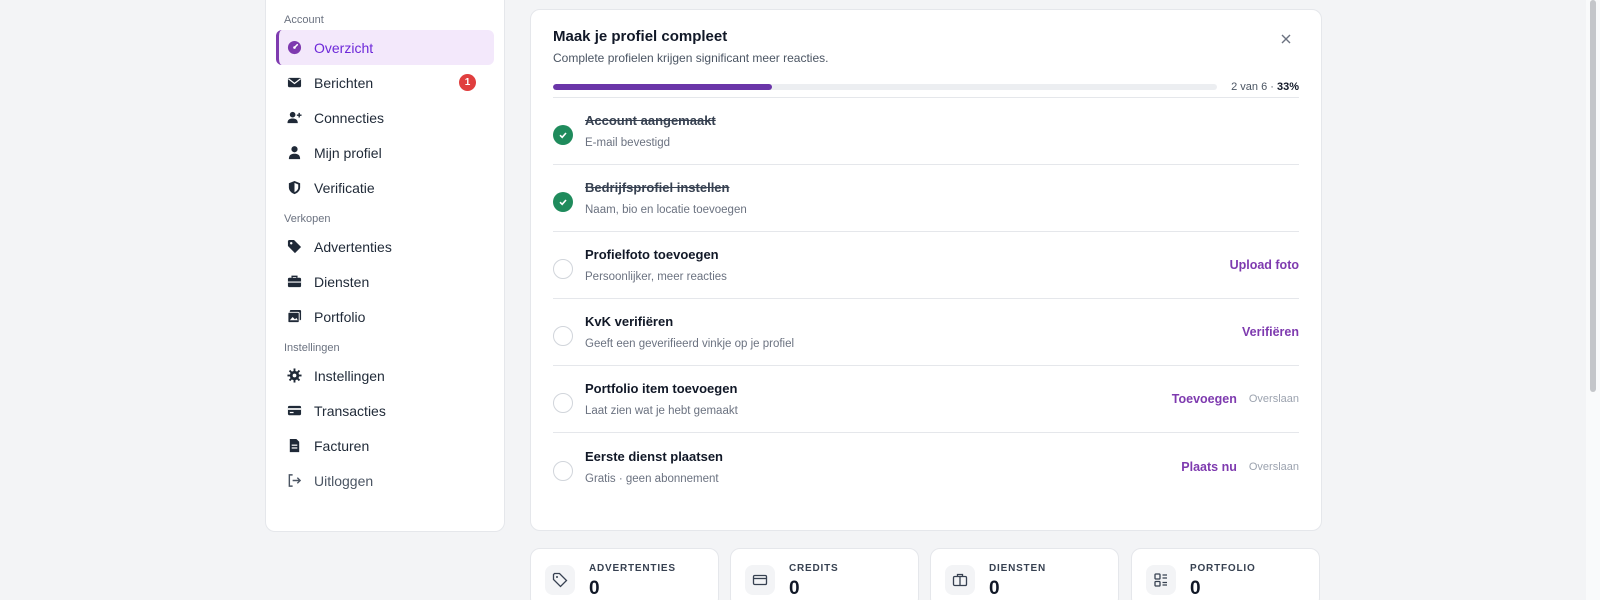 Image resolution: width=1600 pixels, height=600 pixels. Describe the element at coordinates (814, 568) in the screenshot. I see `stat-label: CREDITS` at that location.